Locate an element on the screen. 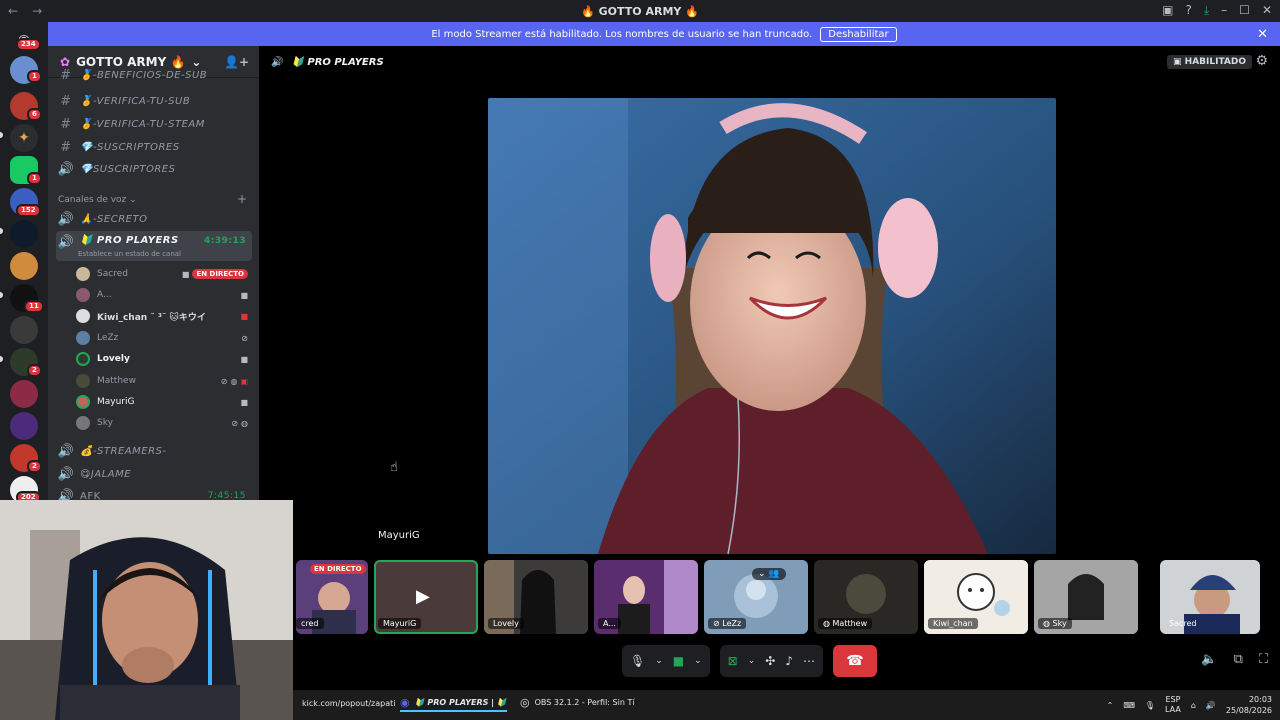 The height and width of the screenshot is (720, 1280). download-icon: ⤓ is located at coordinates (1206, 10).